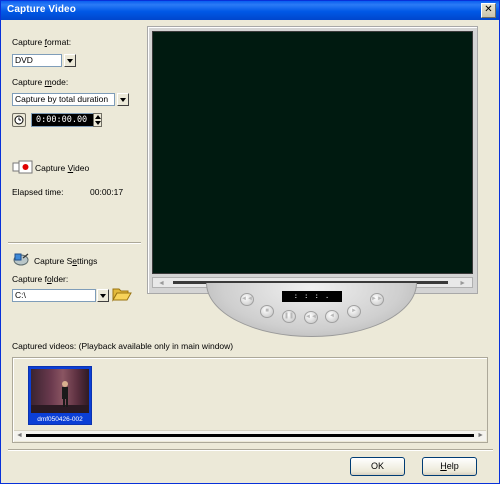 This screenshot has height=484, width=500. Describe the element at coordinates (377, 466) in the screenshot. I see `ok-button: OK` at that location.